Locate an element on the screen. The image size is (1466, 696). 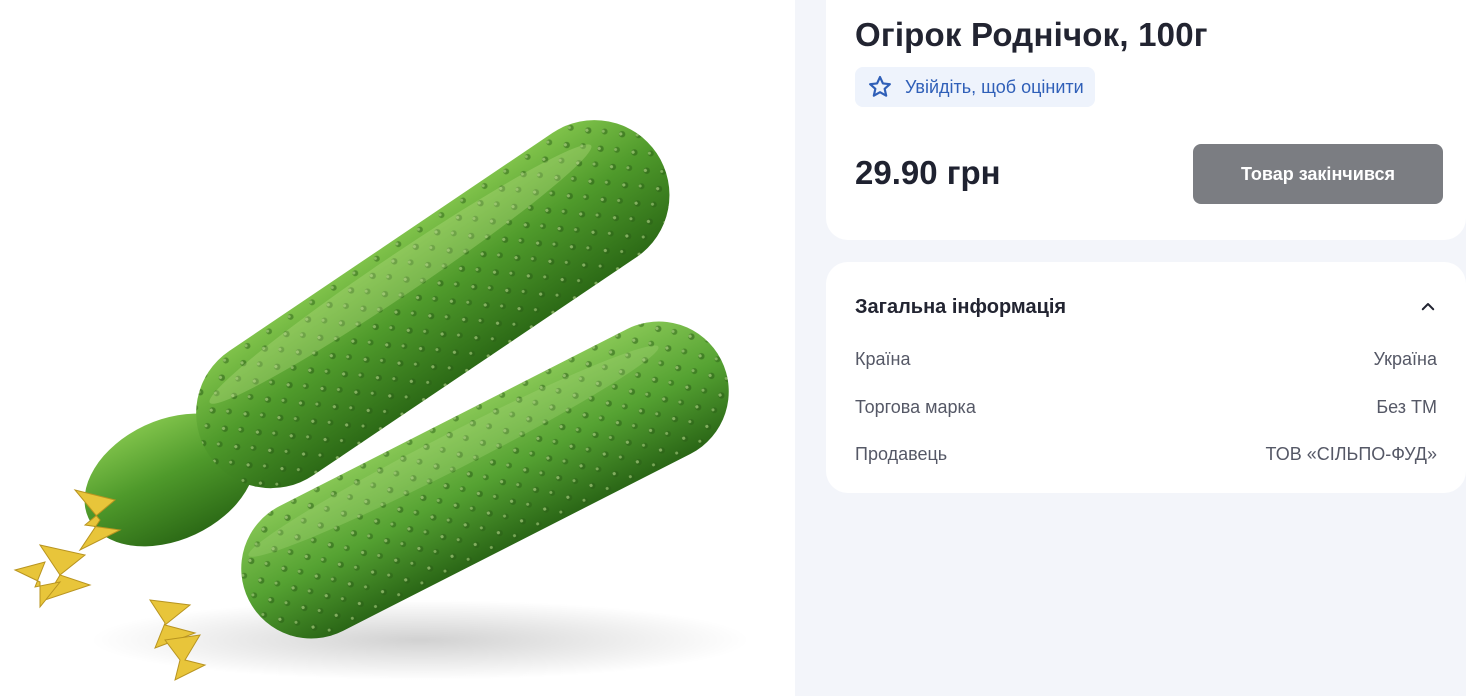
info-value: Без ТМ is located at coordinates (1406, 406).